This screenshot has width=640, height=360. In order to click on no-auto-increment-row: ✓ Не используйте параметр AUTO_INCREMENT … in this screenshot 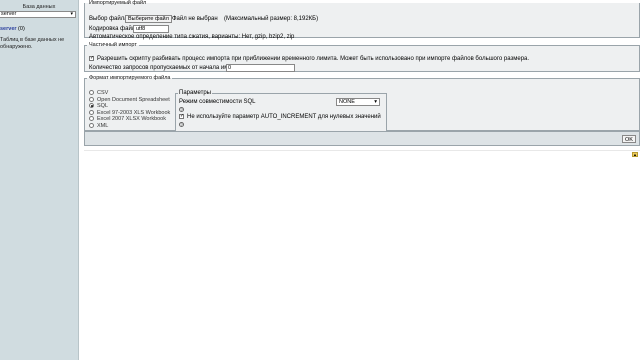, I will do `click(280, 117)`.